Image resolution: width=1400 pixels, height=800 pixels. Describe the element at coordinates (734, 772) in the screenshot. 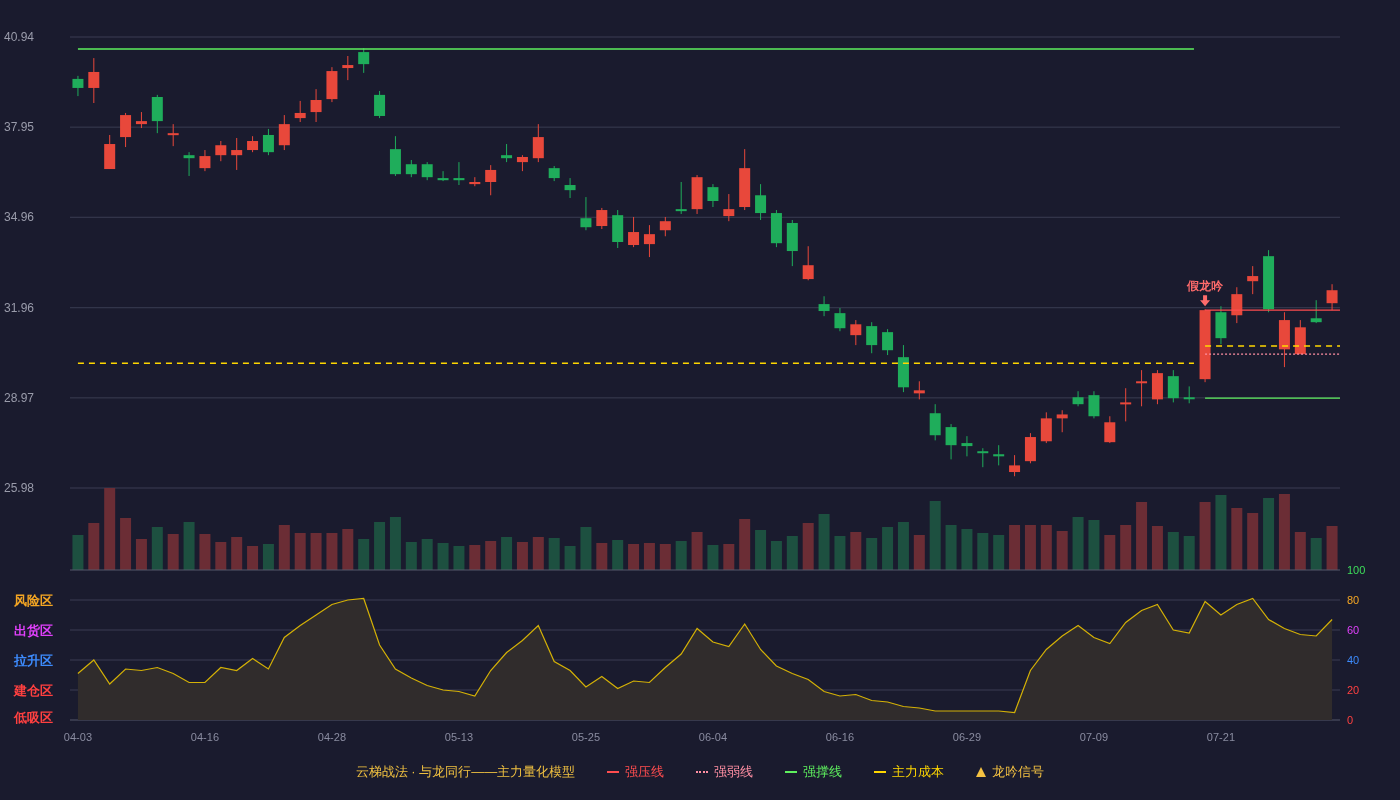

I see `legend-label: 强弱线` at that location.